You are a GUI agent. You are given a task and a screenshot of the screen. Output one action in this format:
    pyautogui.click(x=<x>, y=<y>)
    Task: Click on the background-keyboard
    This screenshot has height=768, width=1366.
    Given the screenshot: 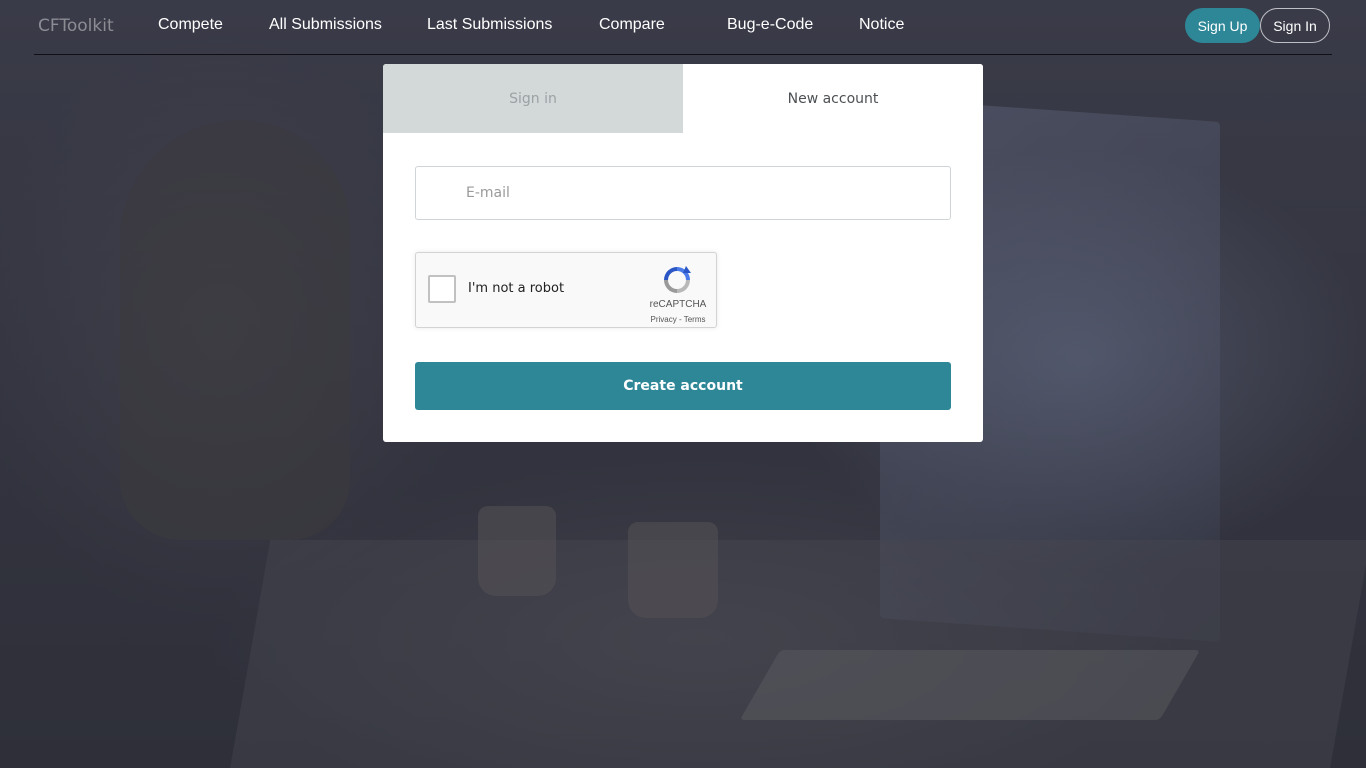 What is the action you would take?
    pyautogui.click(x=970, y=685)
    